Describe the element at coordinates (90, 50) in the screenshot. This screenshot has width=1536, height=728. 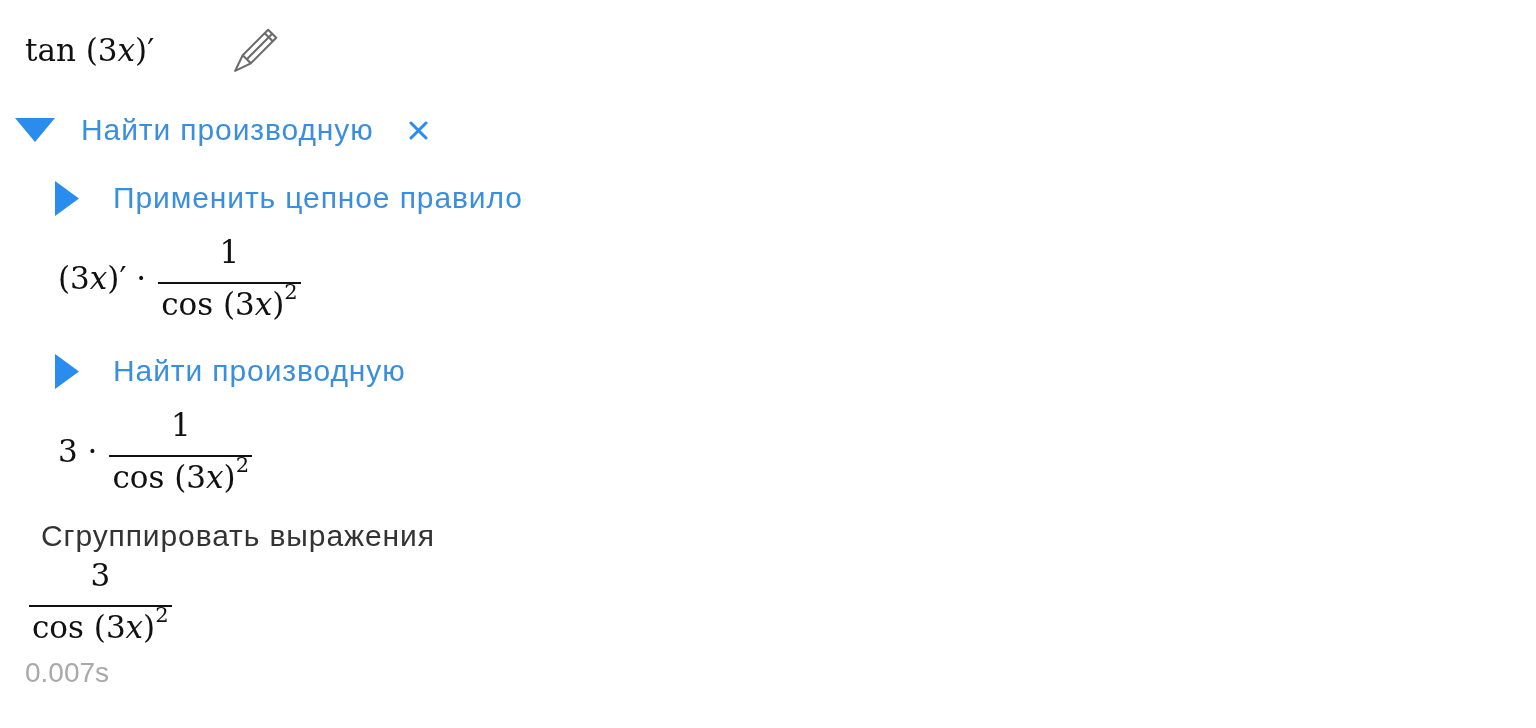
I see `math-formula: tan (3x)′` at that location.